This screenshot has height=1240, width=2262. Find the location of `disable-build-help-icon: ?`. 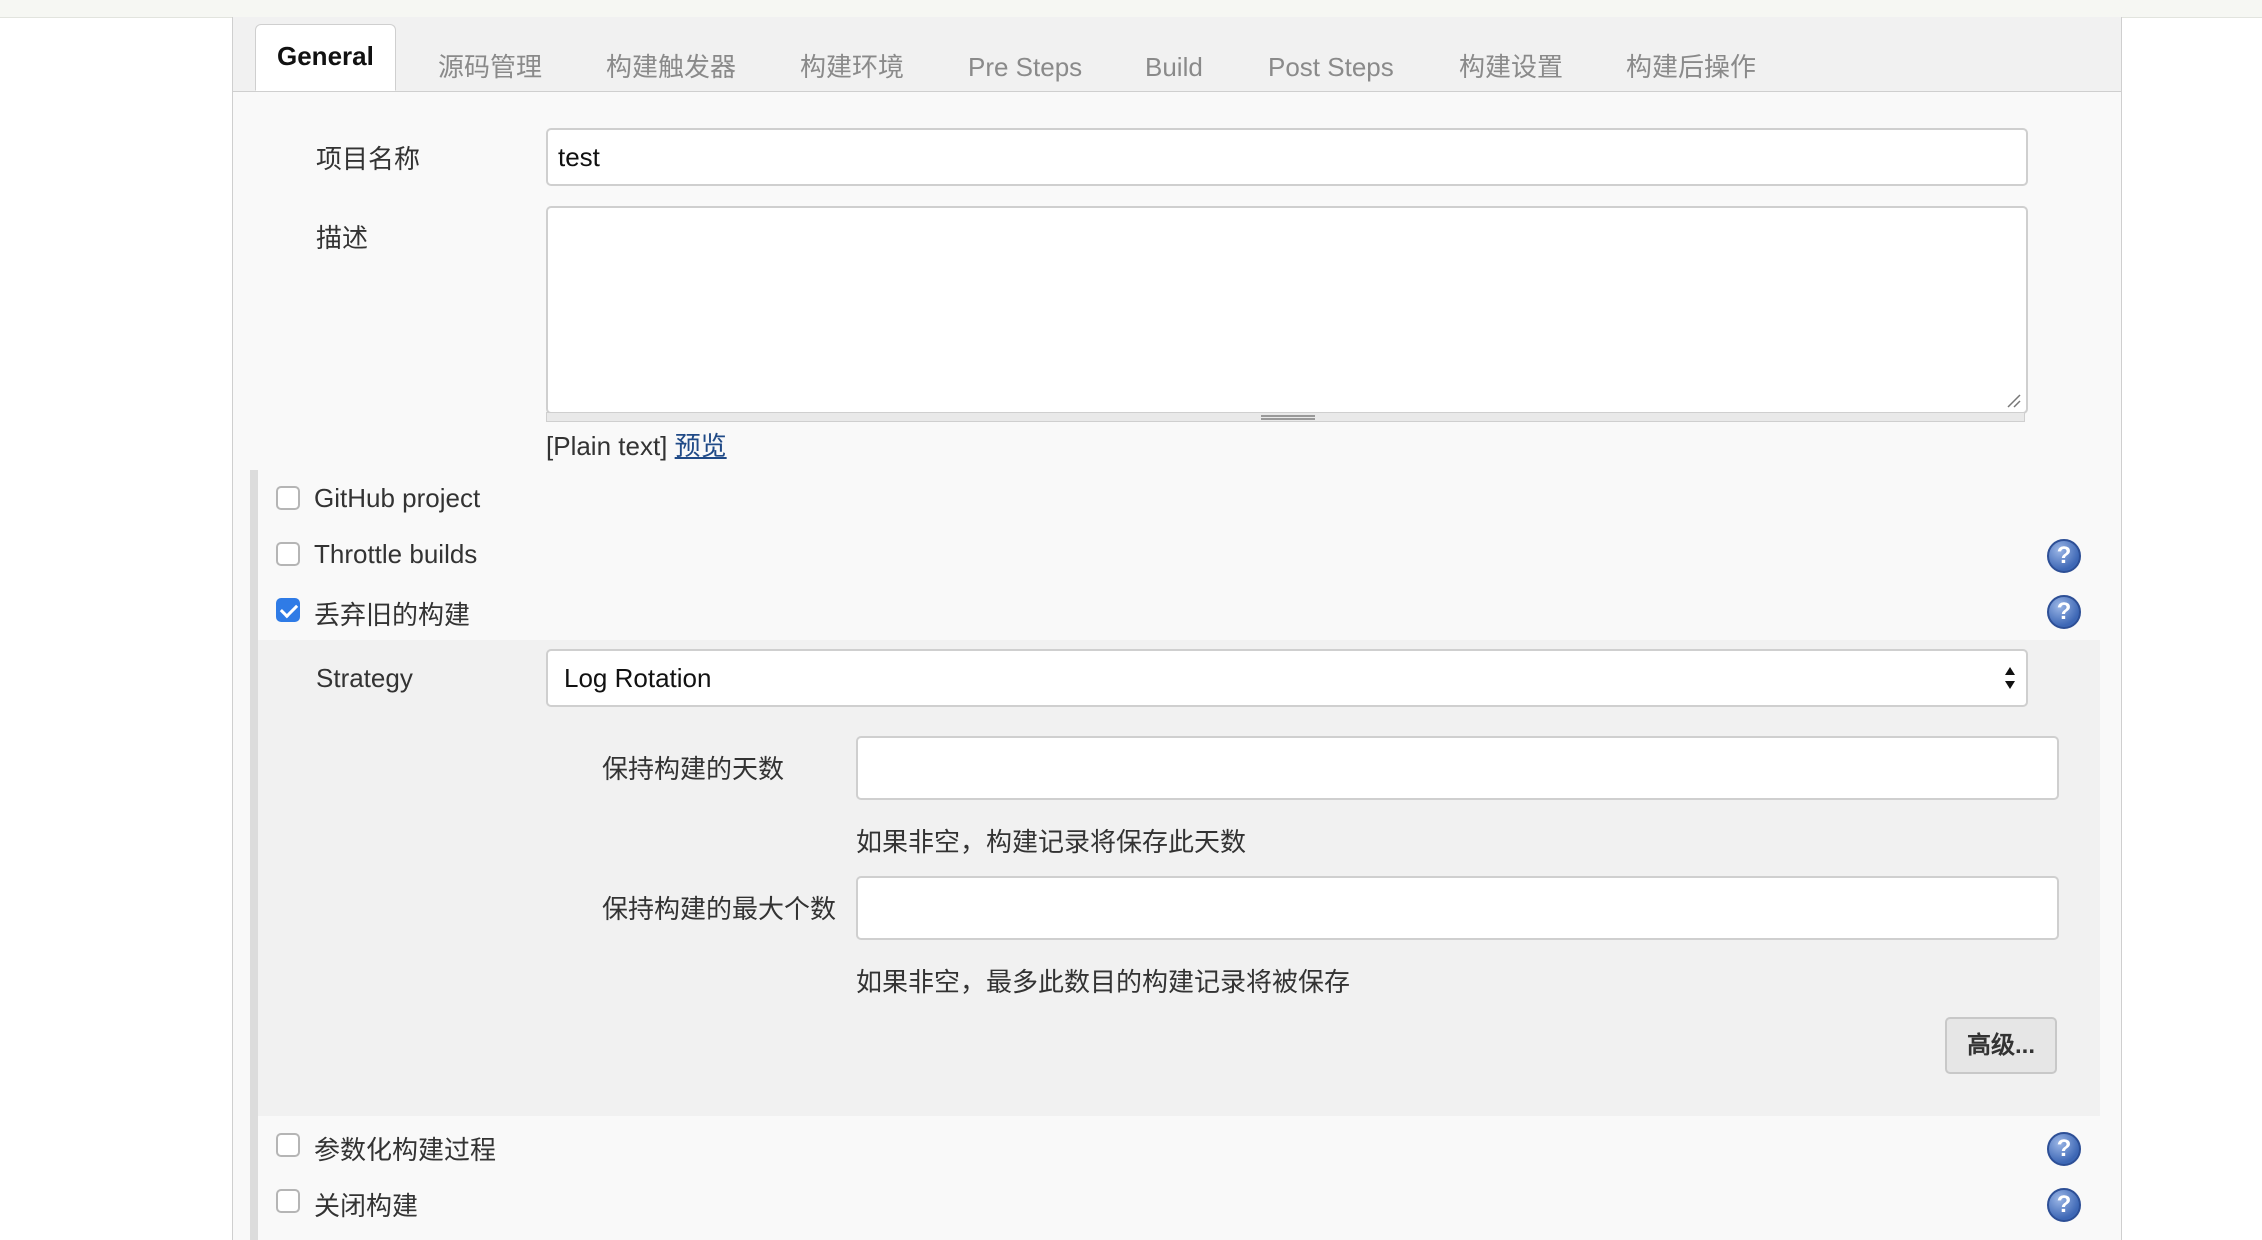

disable-build-help-icon: ? is located at coordinates (2064, 1205).